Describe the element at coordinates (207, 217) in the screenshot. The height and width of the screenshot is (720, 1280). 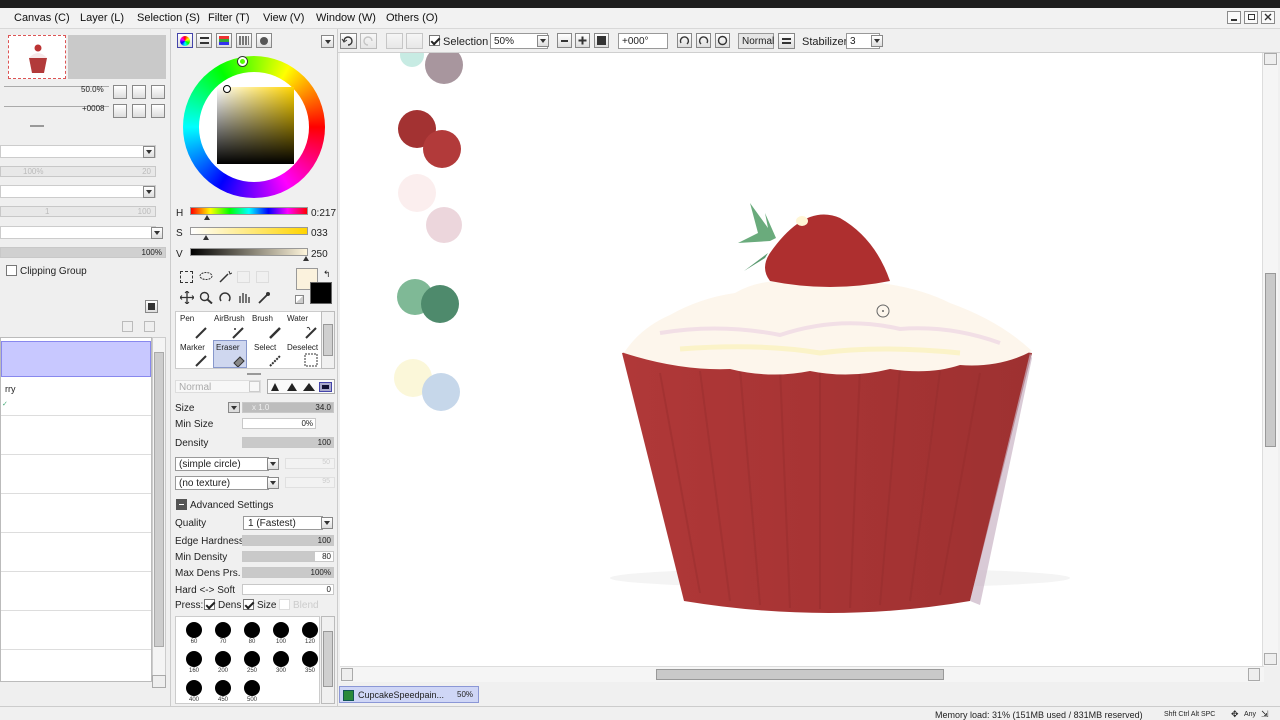
I see `hue-slider-handle` at that location.